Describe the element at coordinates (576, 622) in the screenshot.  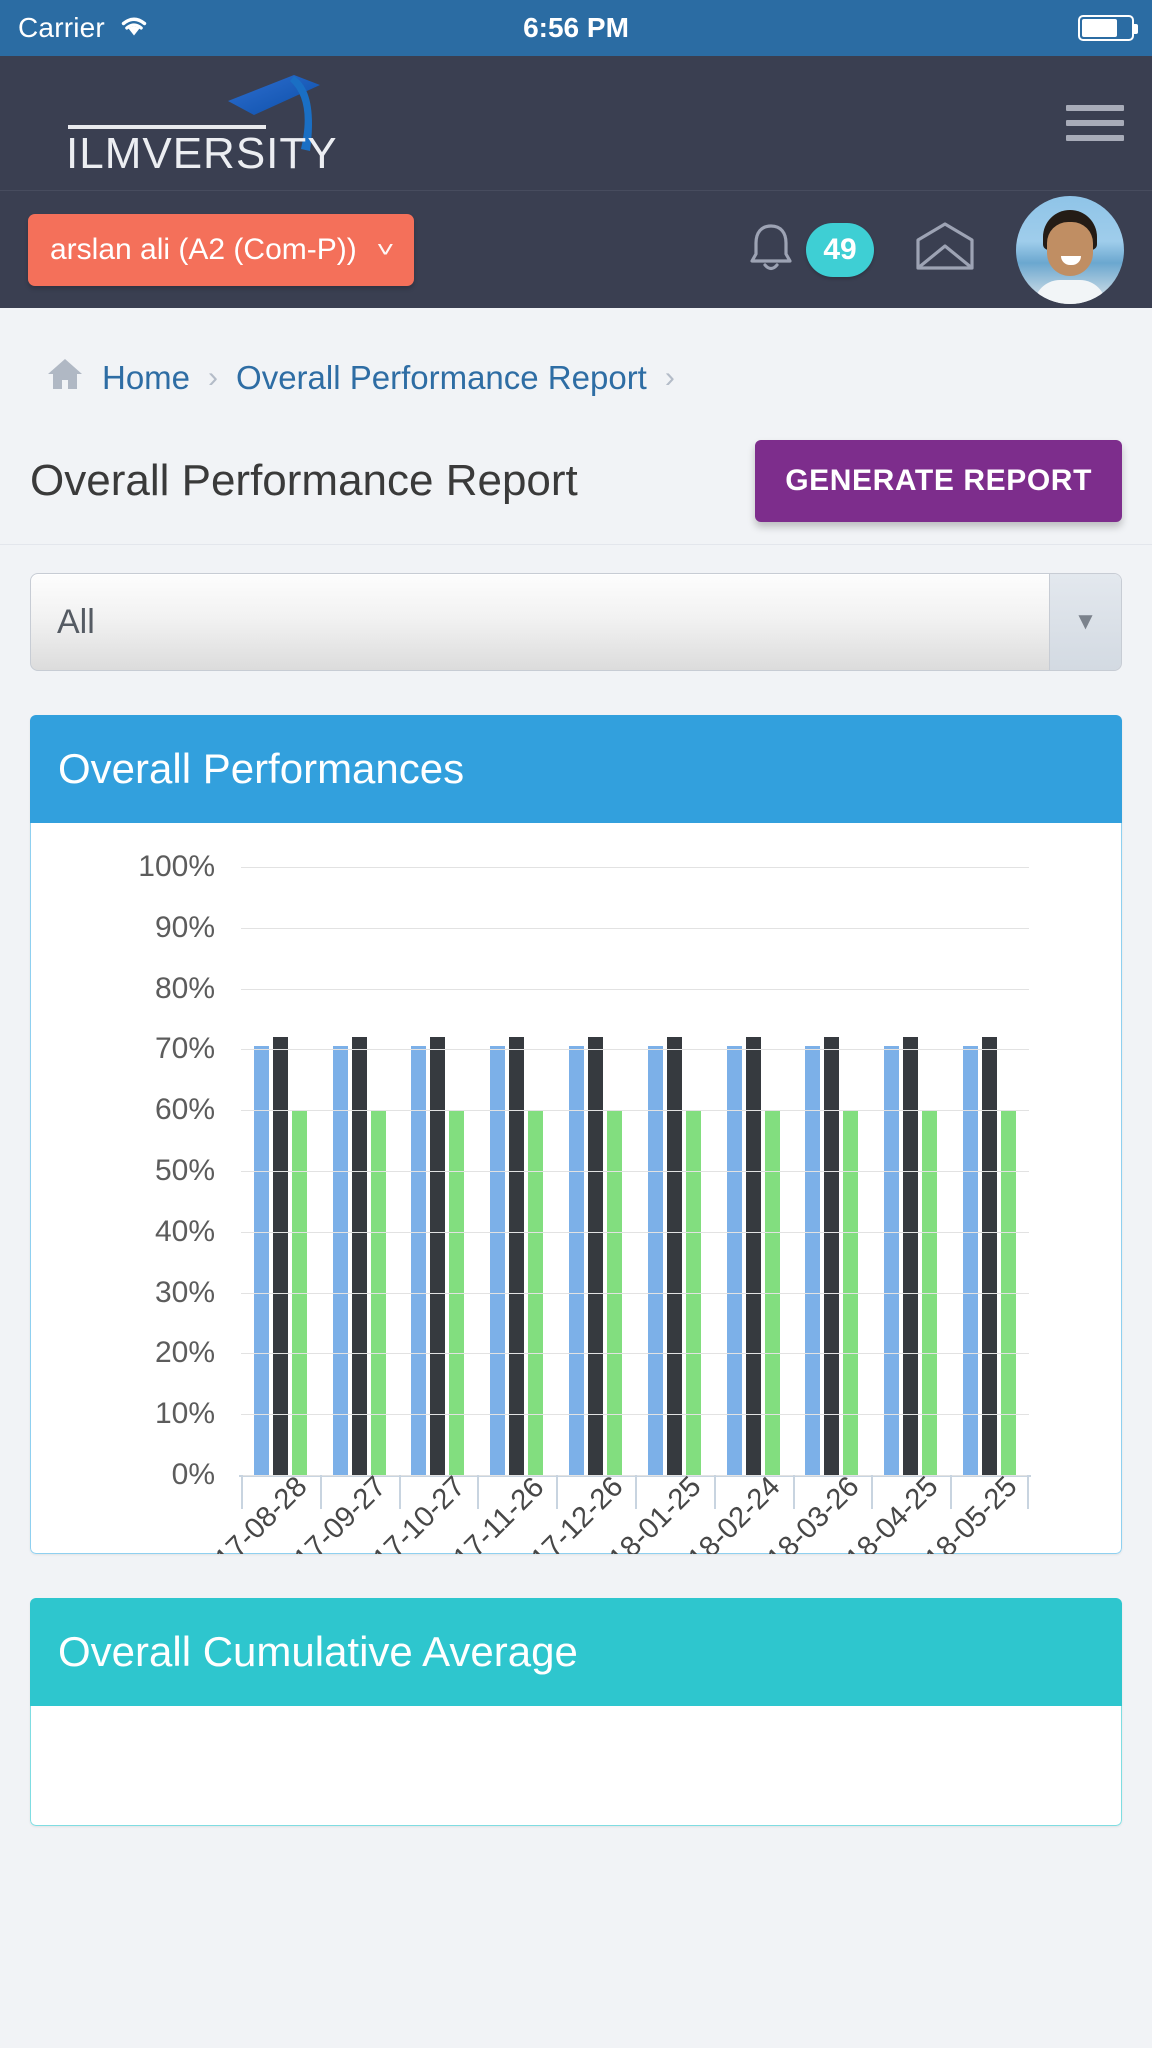
I see `report-filter-select: All ▼` at that location.